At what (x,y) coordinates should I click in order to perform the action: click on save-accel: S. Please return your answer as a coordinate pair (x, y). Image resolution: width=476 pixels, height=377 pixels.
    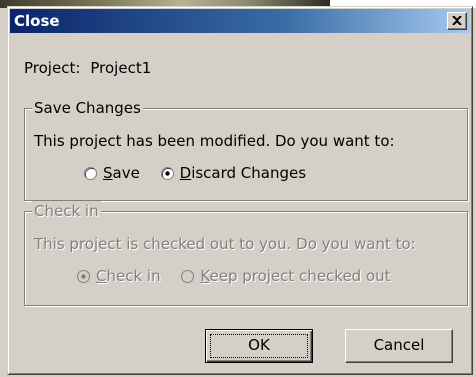
    Looking at the image, I should click on (108, 173).